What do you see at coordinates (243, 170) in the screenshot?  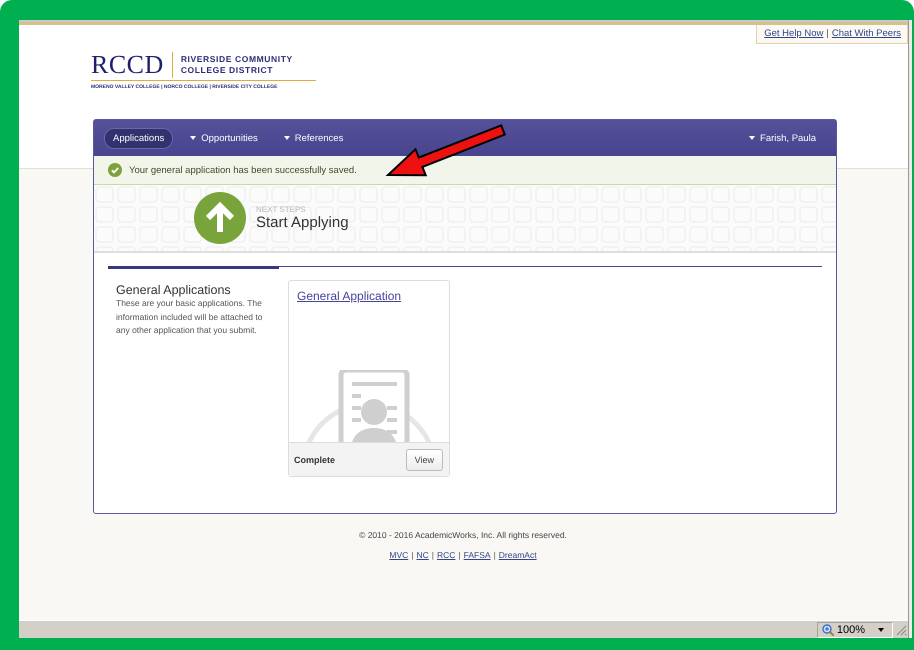 I see `alert-message: Your general application has been successfully saved.` at bounding box center [243, 170].